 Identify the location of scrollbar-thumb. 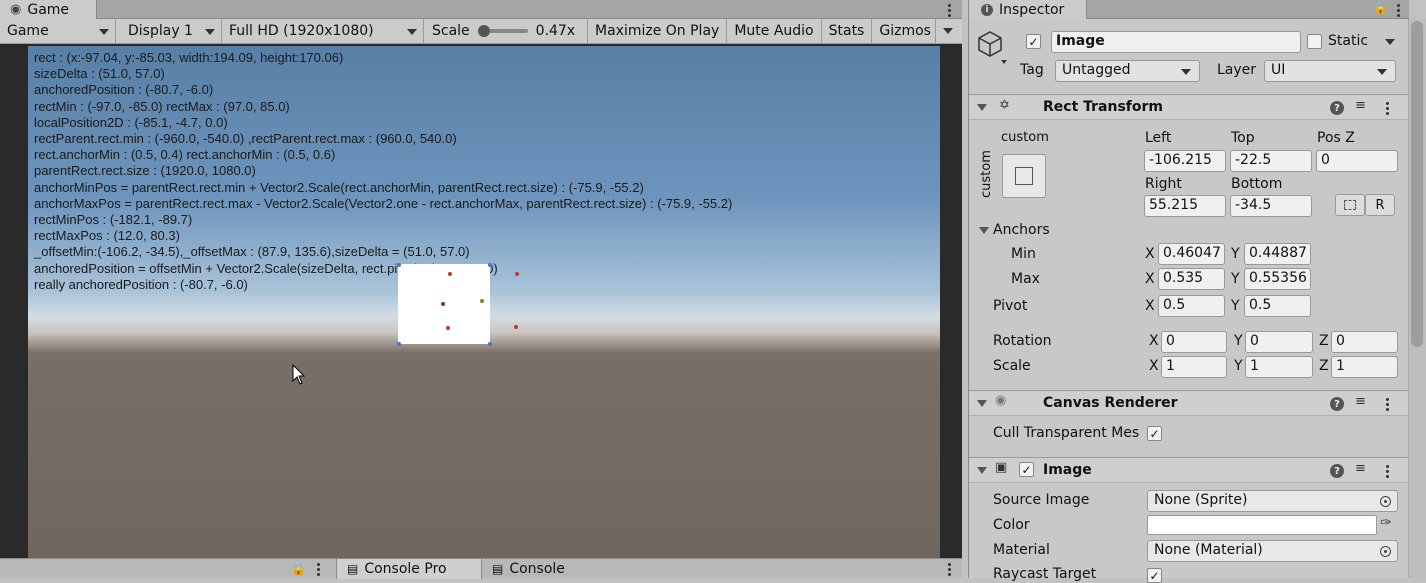
(1417, 184).